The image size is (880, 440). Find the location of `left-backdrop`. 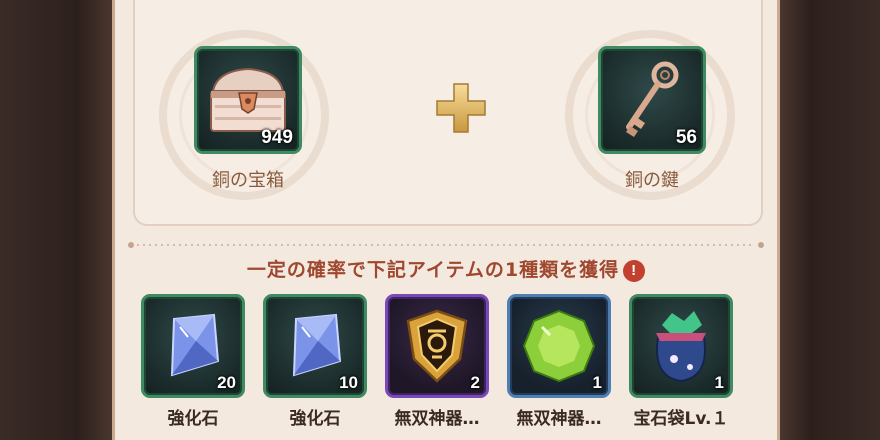

left-backdrop is located at coordinates (56, 220).